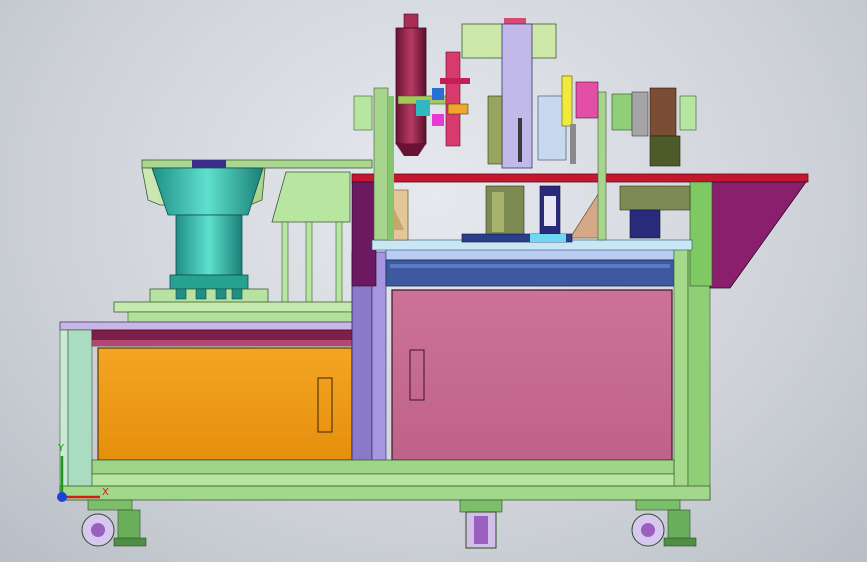 This screenshot has height=562, width=867. I want to click on triad-y-label: Y, so click(61, 448).